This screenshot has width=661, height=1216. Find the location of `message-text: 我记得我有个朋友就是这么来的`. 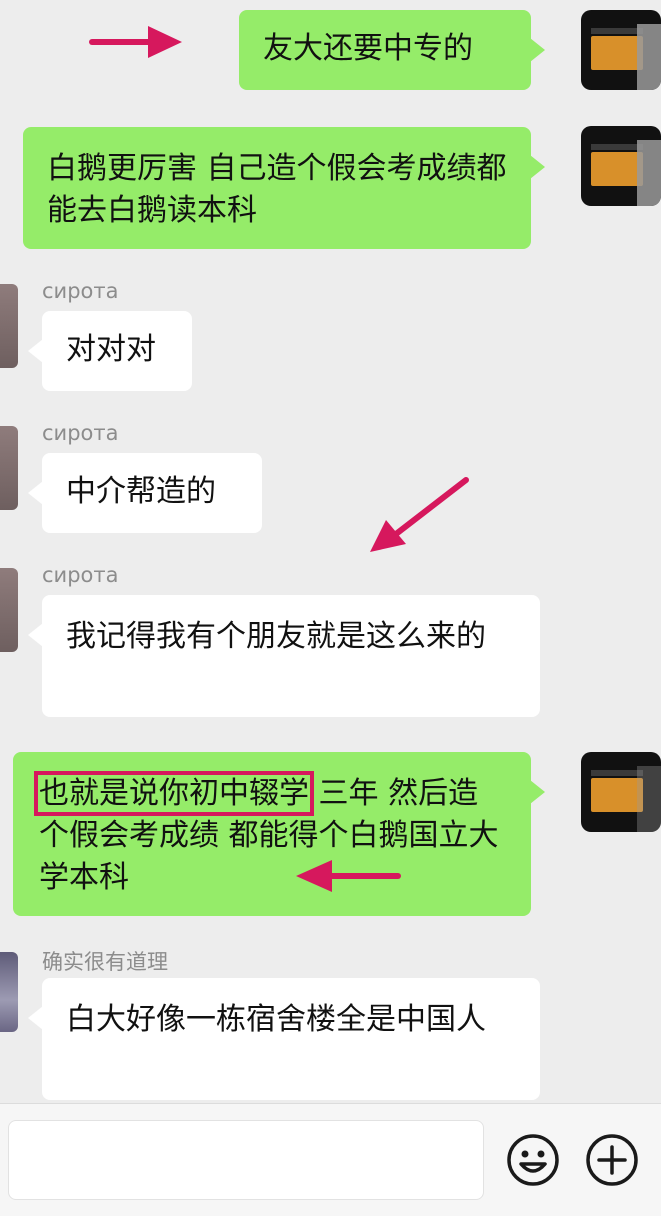

message-text: 我记得我有个朋友就是这么来的 is located at coordinates (276, 636).